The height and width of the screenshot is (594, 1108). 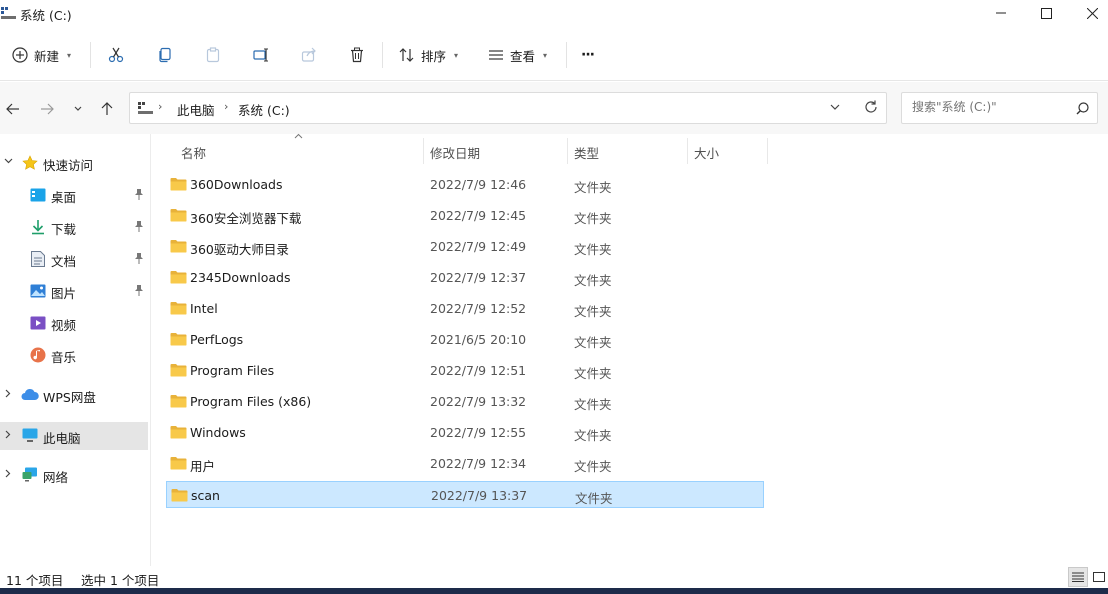 What do you see at coordinates (1046, 13) in the screenshot?
I see `maximize-button` at bounding box center [1046, 13].